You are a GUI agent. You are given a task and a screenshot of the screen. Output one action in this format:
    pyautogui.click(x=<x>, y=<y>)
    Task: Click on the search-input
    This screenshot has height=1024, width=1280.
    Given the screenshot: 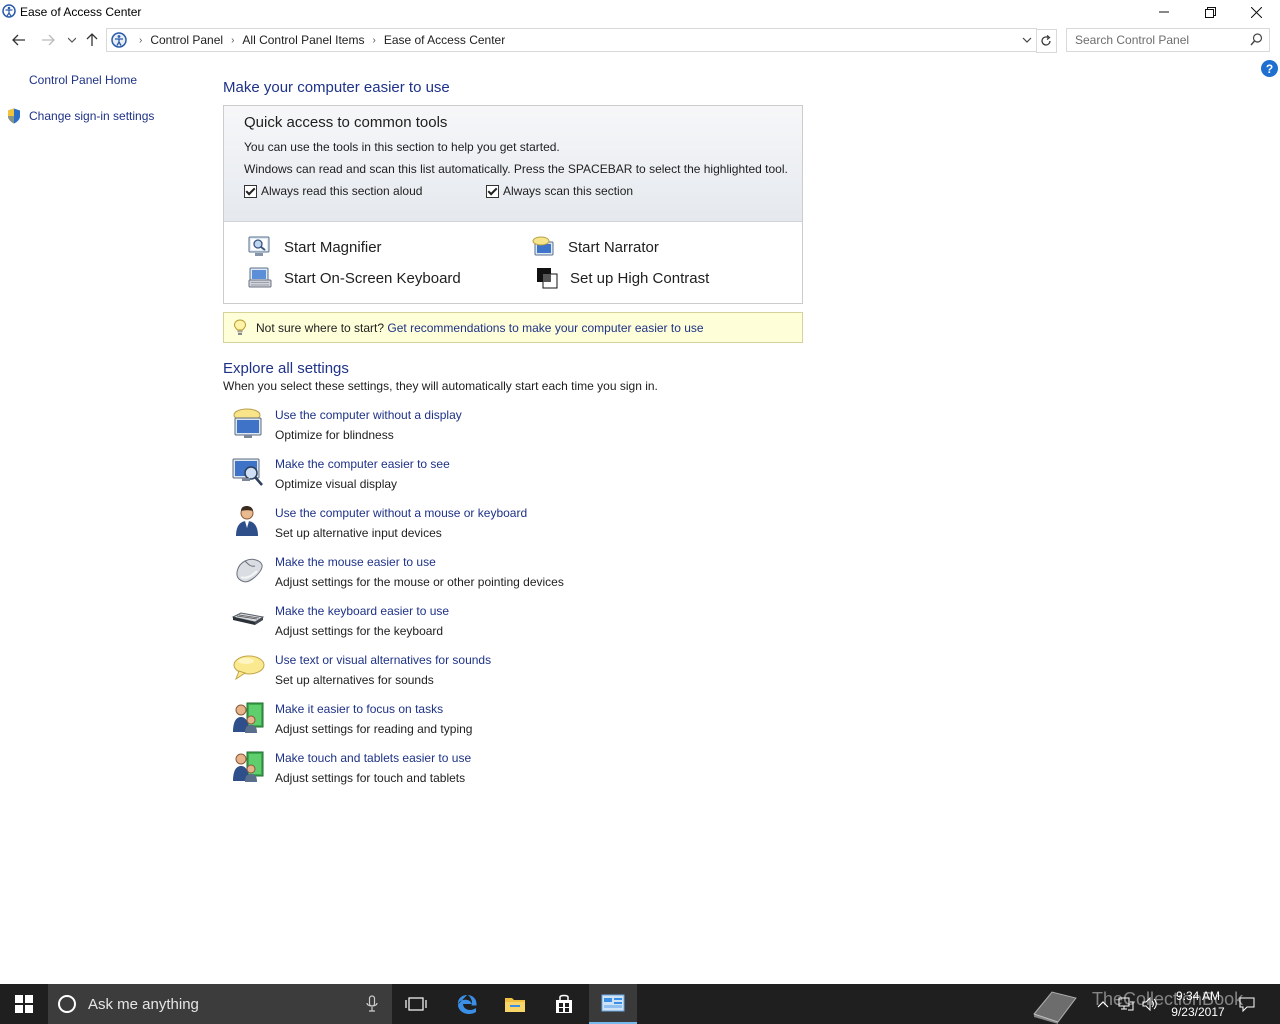 What is the action you would take?
    pyautogui.click(x=1160, y=40)
    